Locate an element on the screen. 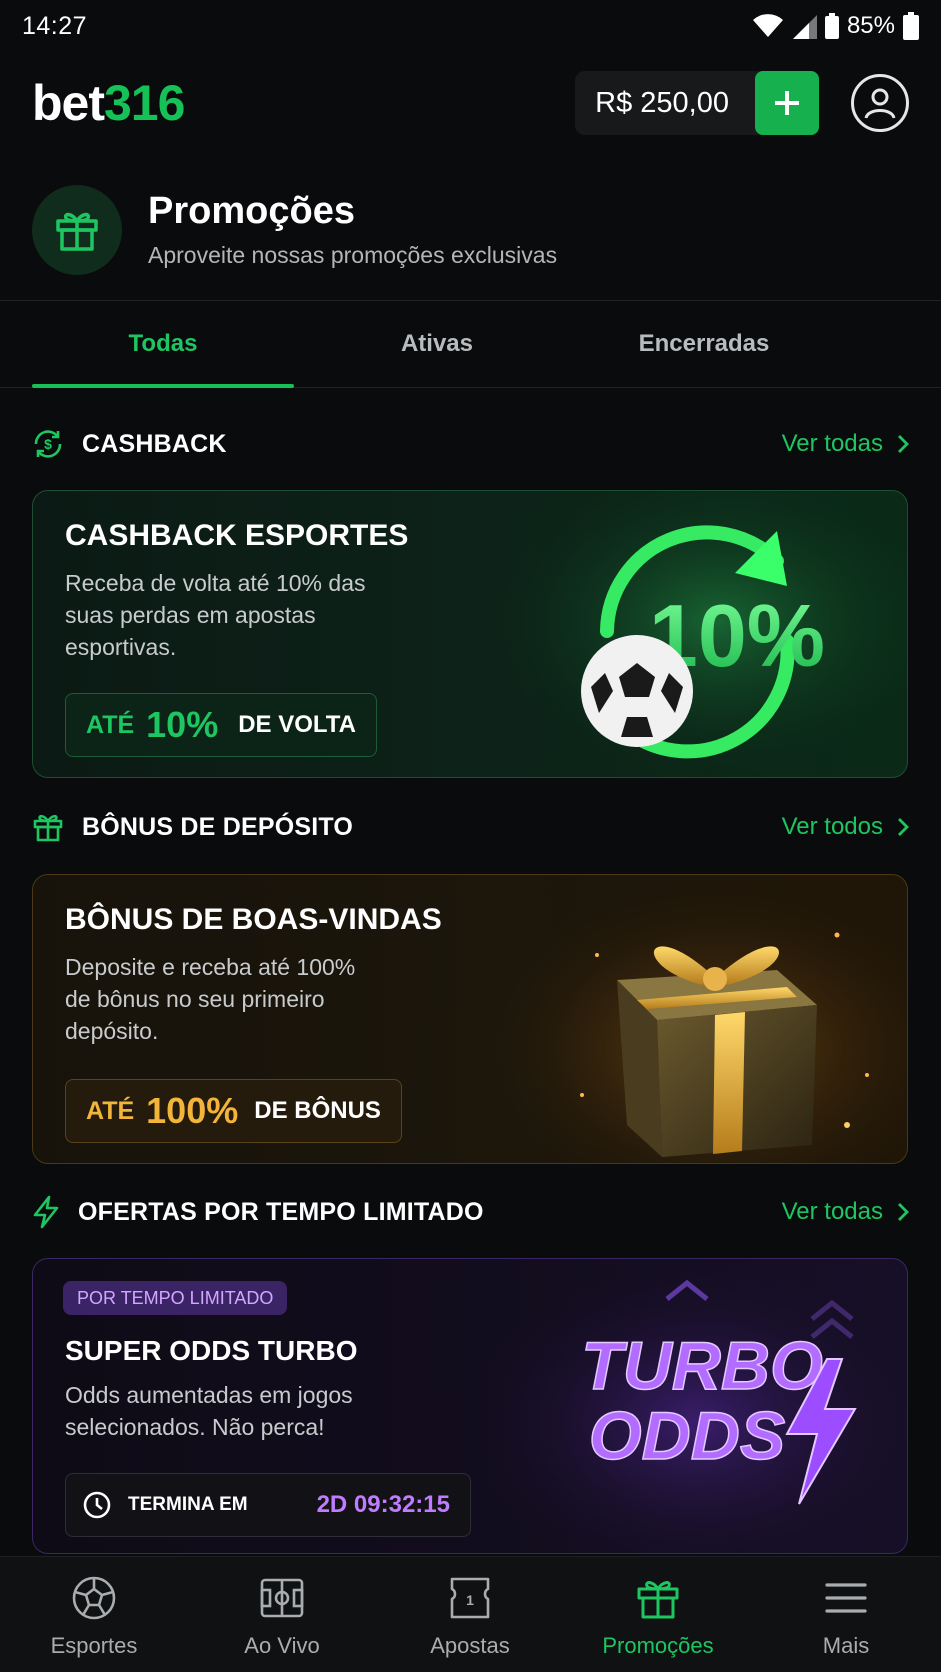 This screenshot has width=941, height=1672. nav-label: Esportes is located at coordinates (94, 1645).